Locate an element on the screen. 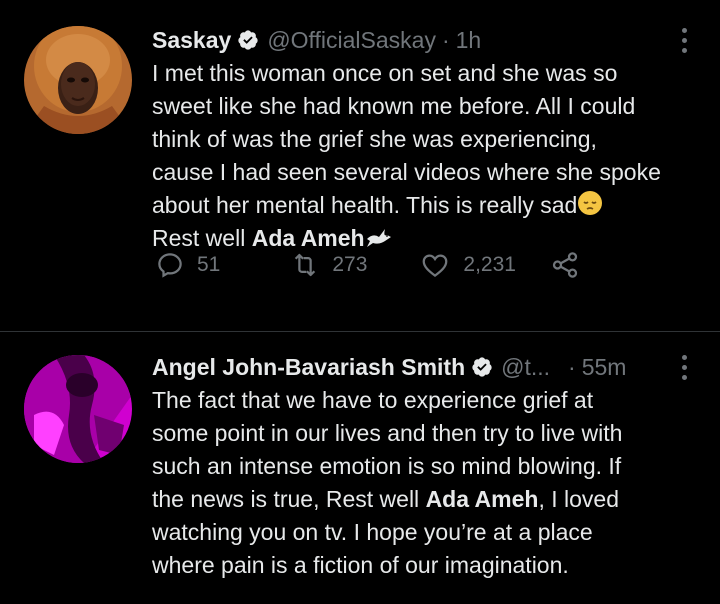  author-name: Saskay is located at coordinates (191, 40).